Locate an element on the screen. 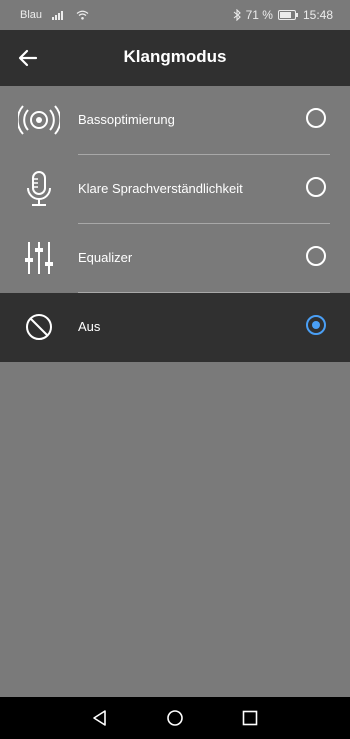 The height and width of the screenshot is (739, 350). option-bassoptimierung: Bassoptimierung is located at coordinates (175, 120).